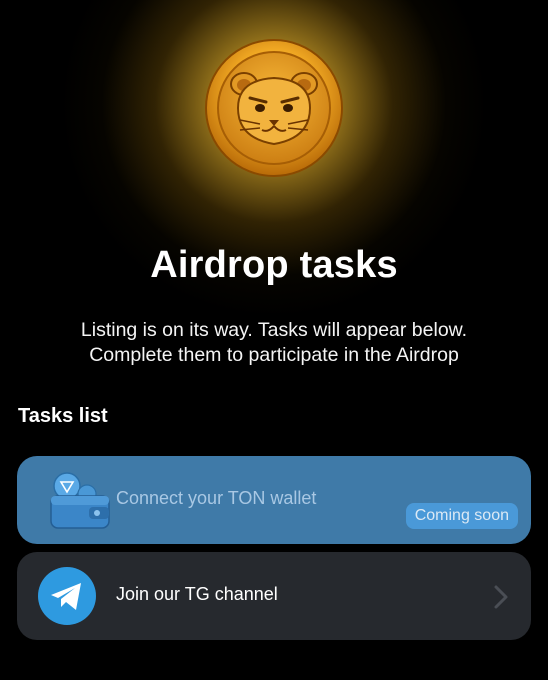 This screenshot has height=680, width=548. What do you see at coordinates (501, 597) in the screenshot?
I see `chevron-right-icon` at bounding box center [501, 597].